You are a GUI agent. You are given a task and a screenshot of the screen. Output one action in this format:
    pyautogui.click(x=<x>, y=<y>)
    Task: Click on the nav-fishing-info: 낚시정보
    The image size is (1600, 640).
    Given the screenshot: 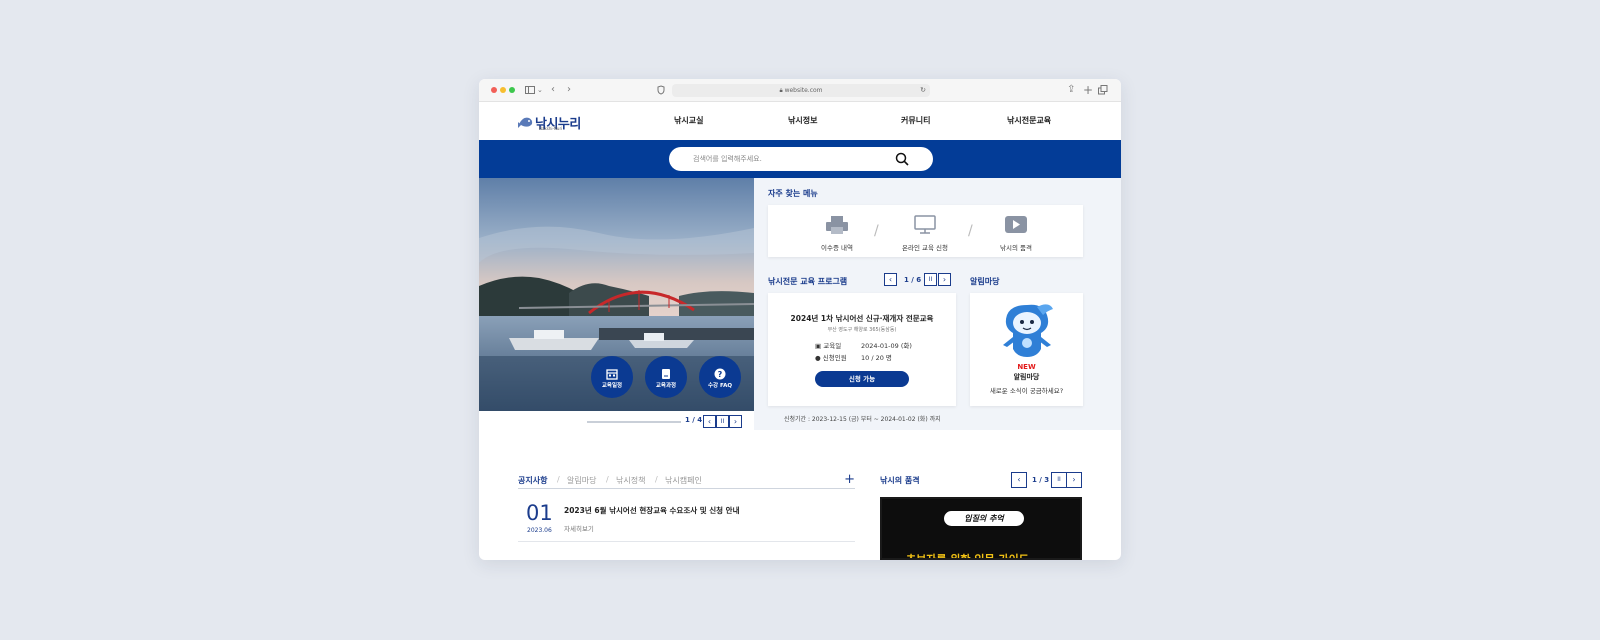 What is the action you would take?
    pyautogui.click(x=802, y=120)
    